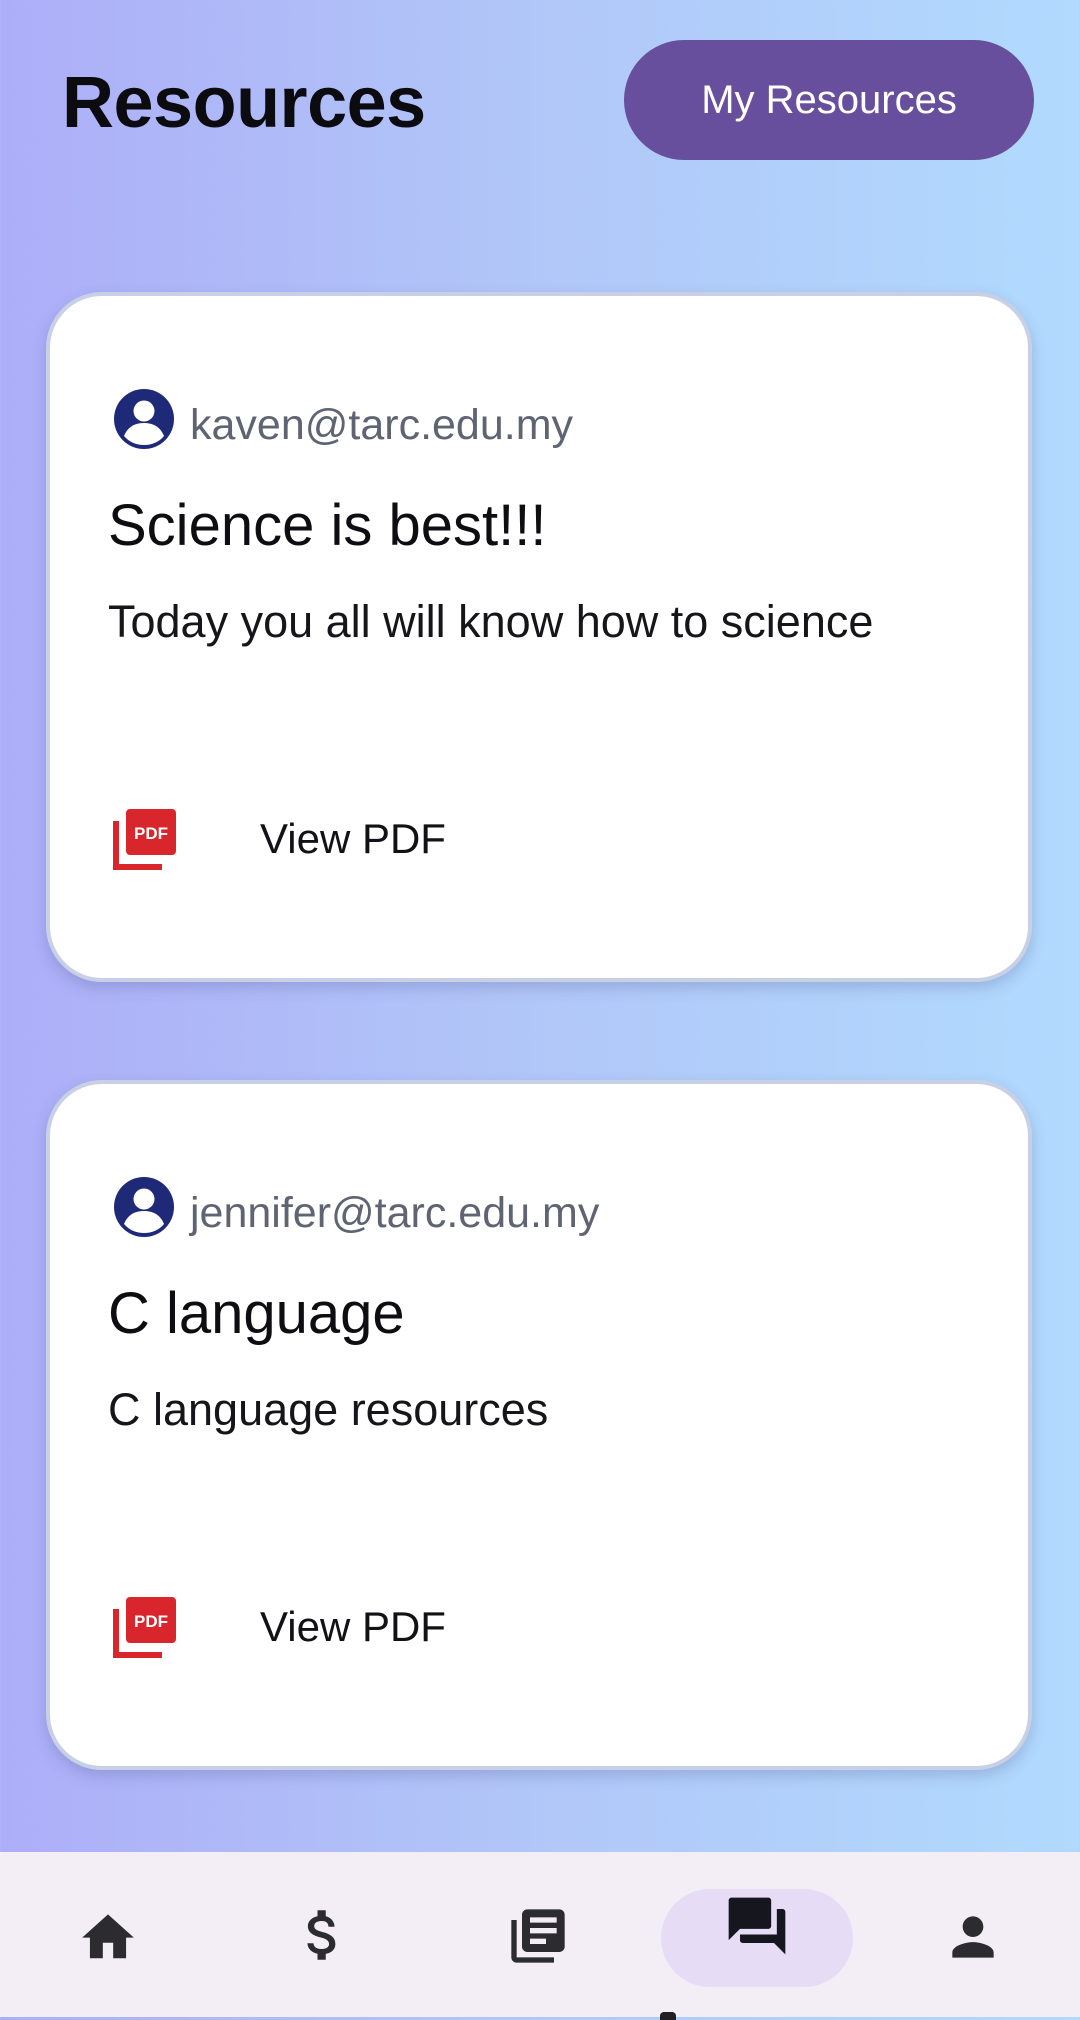 Image resolution: width=1080 pixels, height=2020 pixels. What do you see at coordinates (491, 621) in the screenshot?
I see `resource-description: Today you all will know how to science` at bounding box center [491, 621].